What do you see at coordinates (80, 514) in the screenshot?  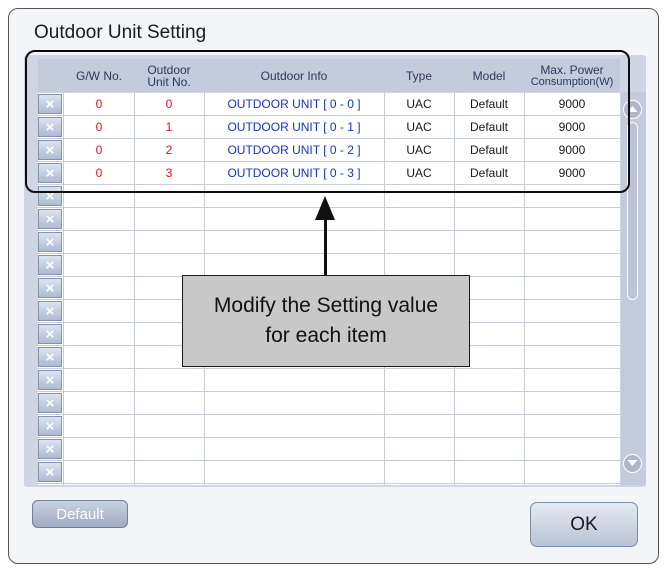 I see `default-button: Default` at bounding box center [80, 514].